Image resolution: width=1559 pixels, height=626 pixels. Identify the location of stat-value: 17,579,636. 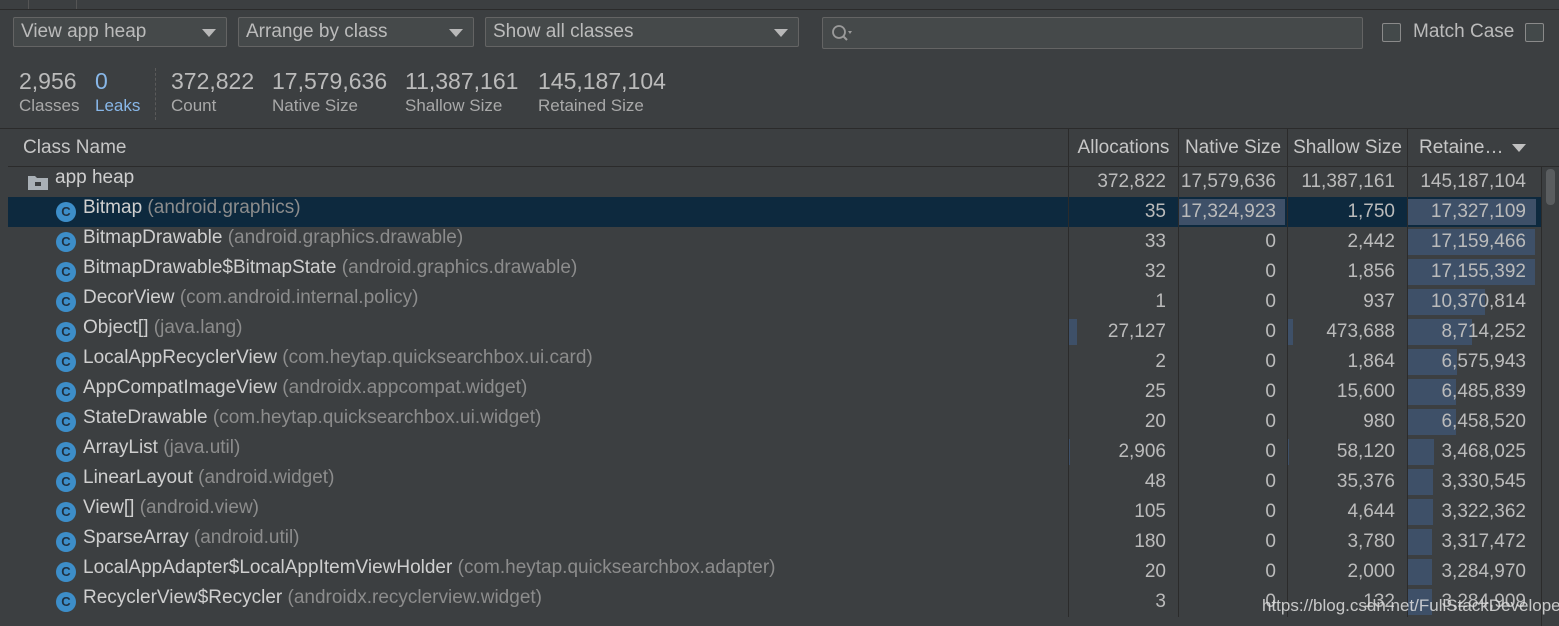
(330, 81).